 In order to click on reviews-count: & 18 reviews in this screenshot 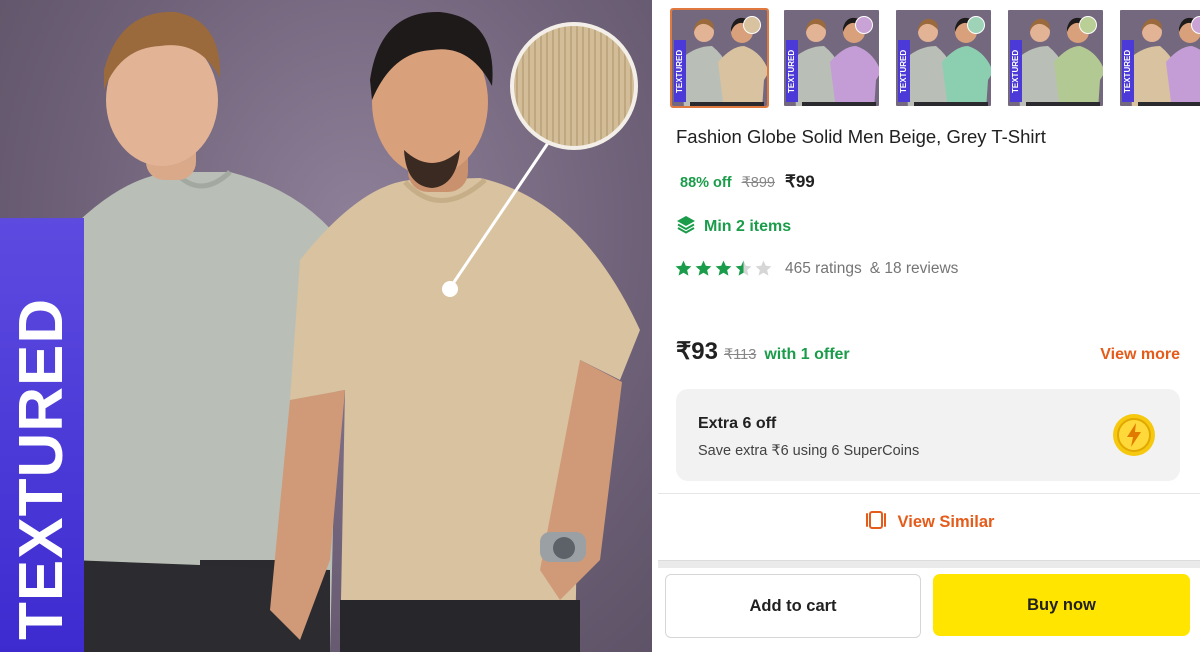, I will do `click(914, 268)`.